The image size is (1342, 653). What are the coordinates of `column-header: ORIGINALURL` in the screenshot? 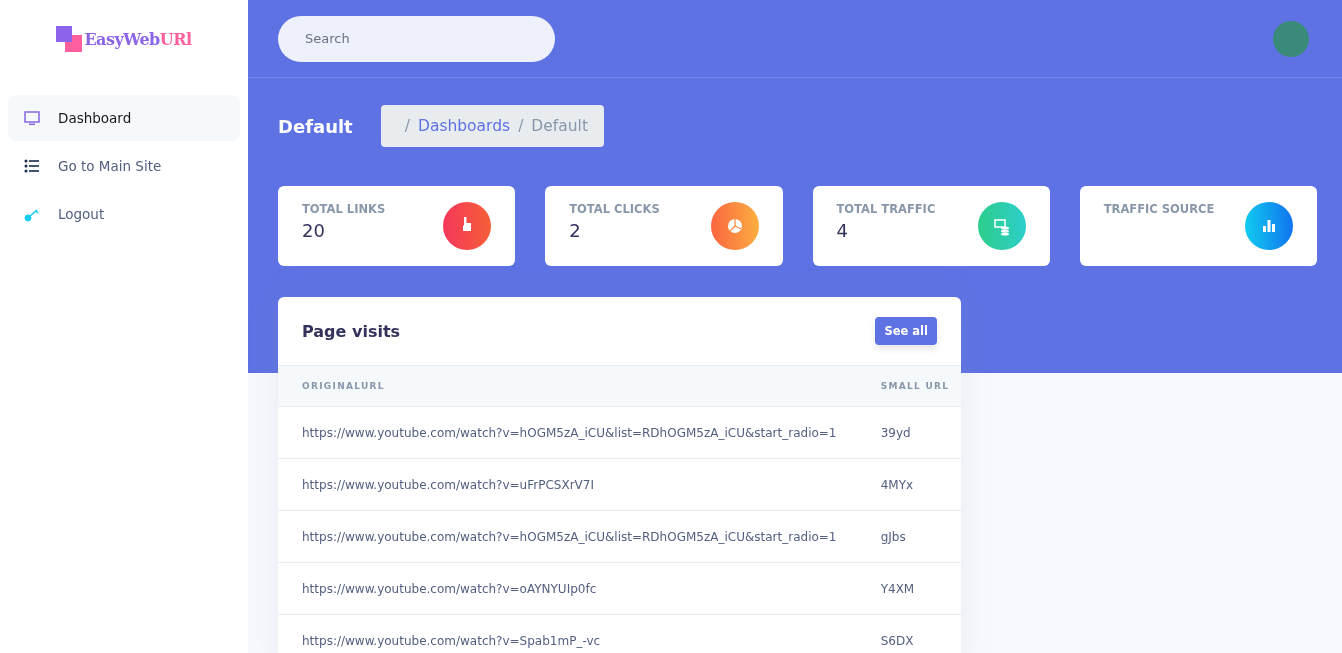 It's located at (567, 386).